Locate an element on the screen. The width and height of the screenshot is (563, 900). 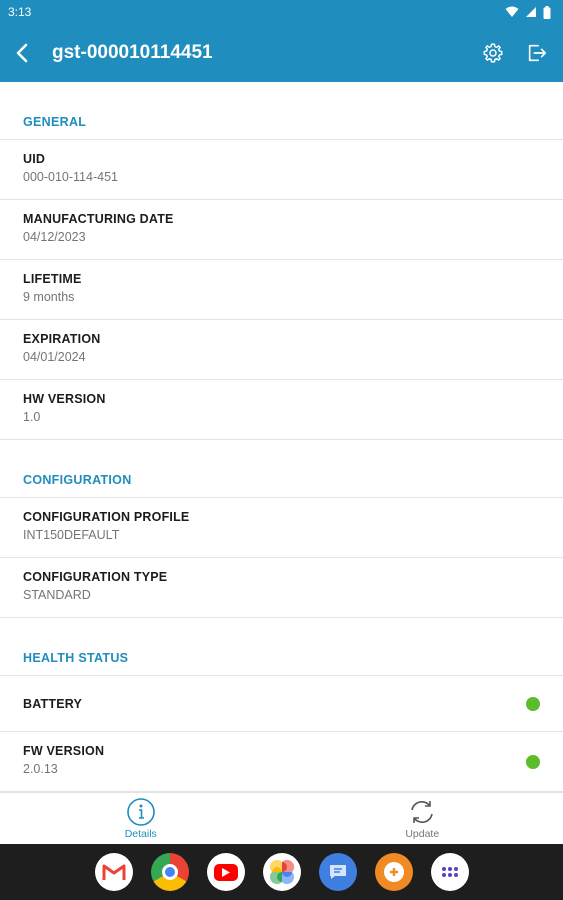
chevron-left-icon is located at coordinates (22, 53).